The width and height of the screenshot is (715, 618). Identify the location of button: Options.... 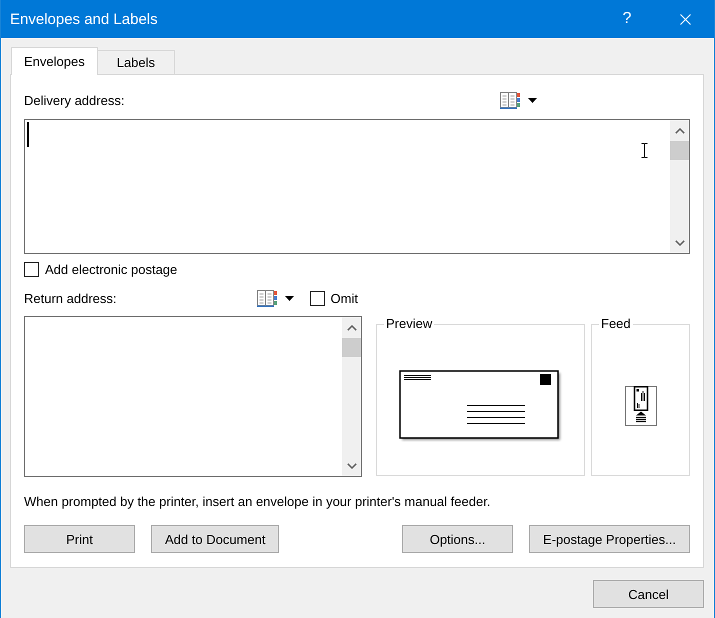
(458, 539).